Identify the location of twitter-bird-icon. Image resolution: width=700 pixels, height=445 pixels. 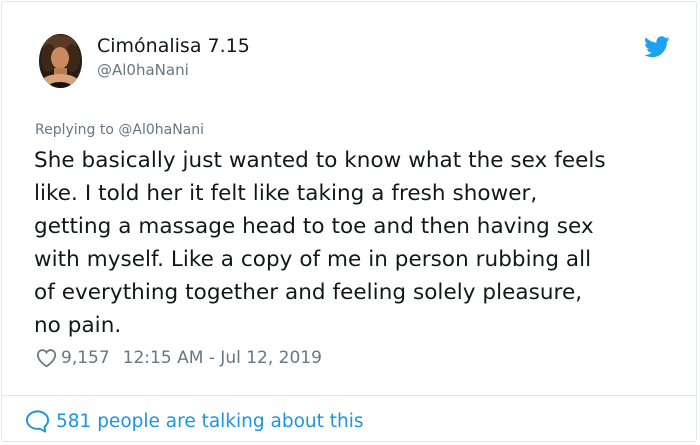
(657, 47).